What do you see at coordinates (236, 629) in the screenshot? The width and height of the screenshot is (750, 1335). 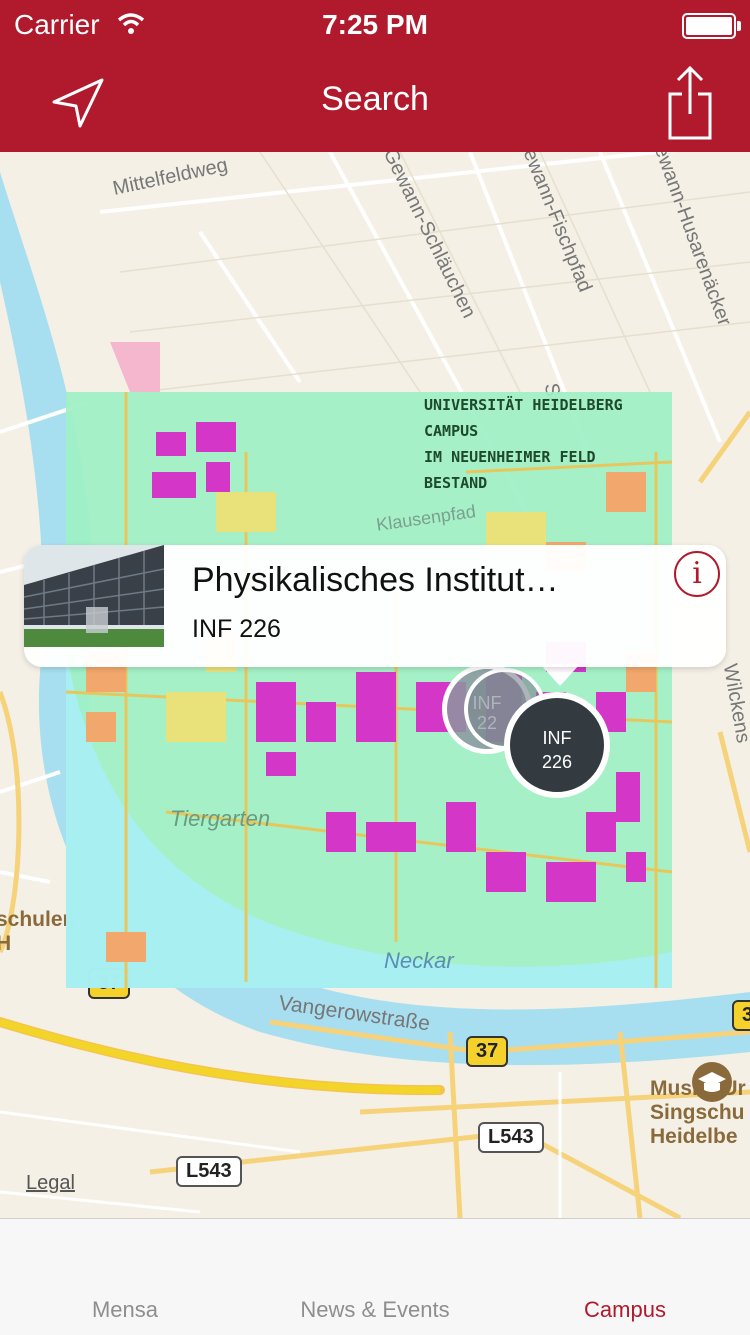 I see `callout-subtitle: INF 226` at bounding box center [236, 629].